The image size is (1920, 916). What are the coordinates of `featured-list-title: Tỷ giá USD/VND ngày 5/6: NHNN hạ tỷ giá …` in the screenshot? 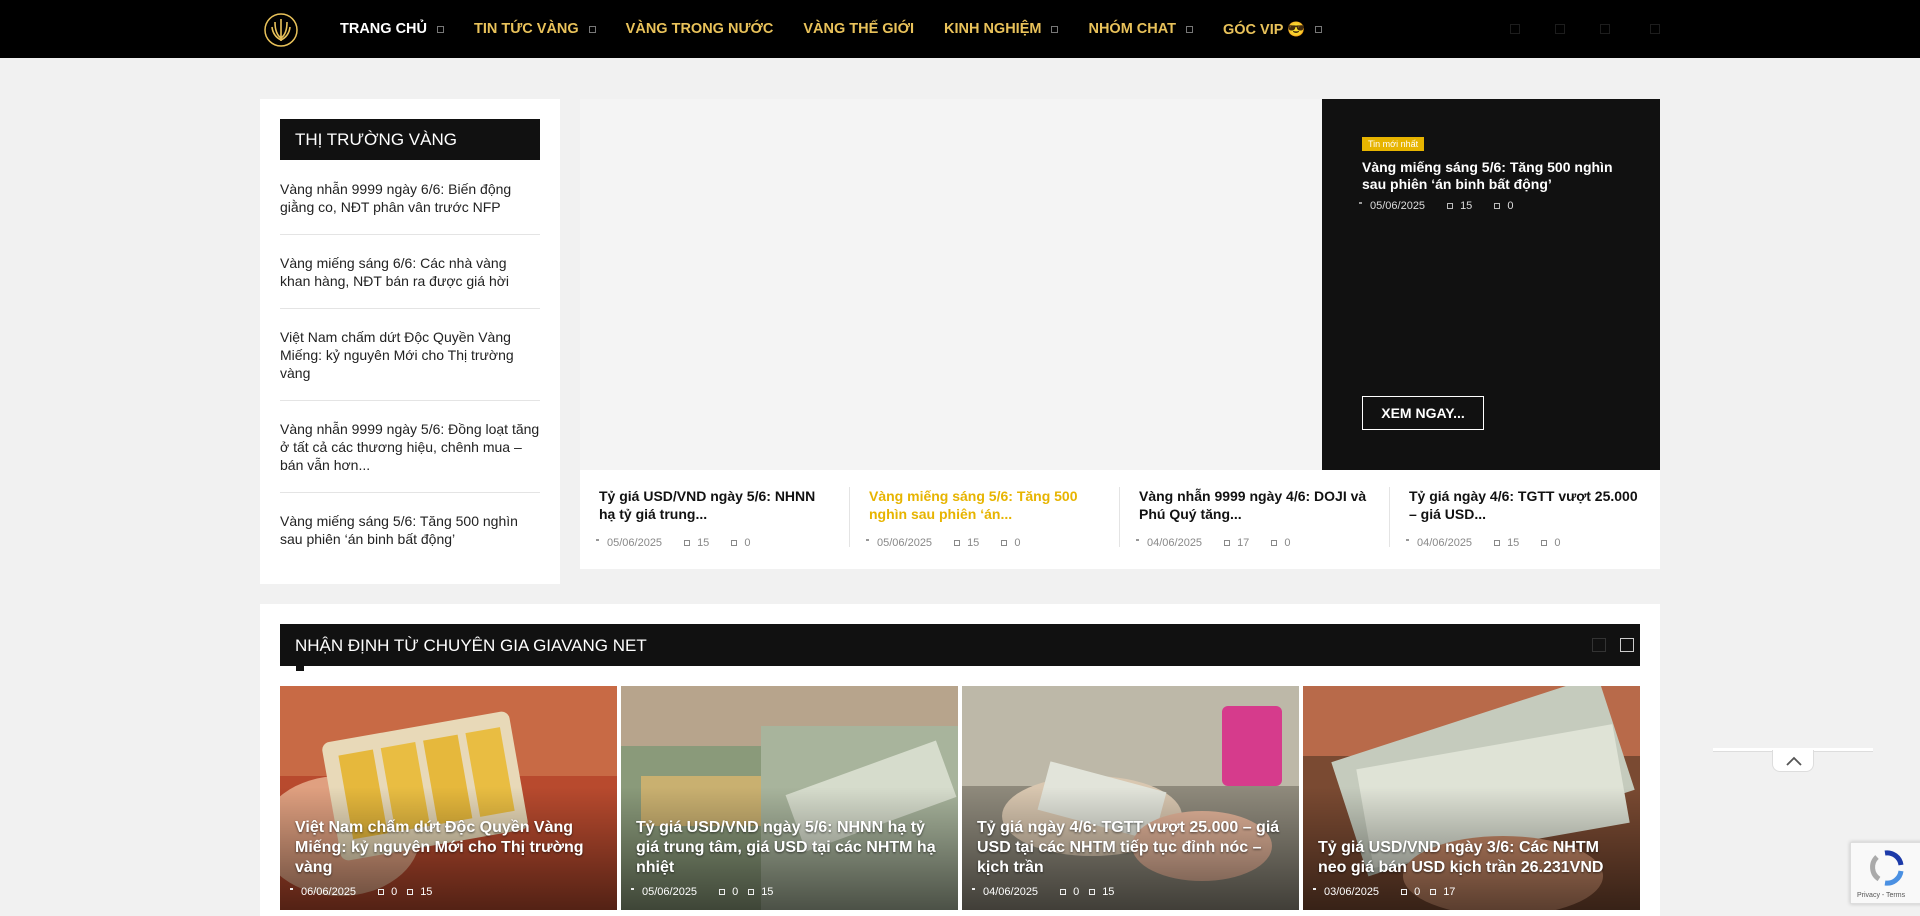 It's located at (717, 505).